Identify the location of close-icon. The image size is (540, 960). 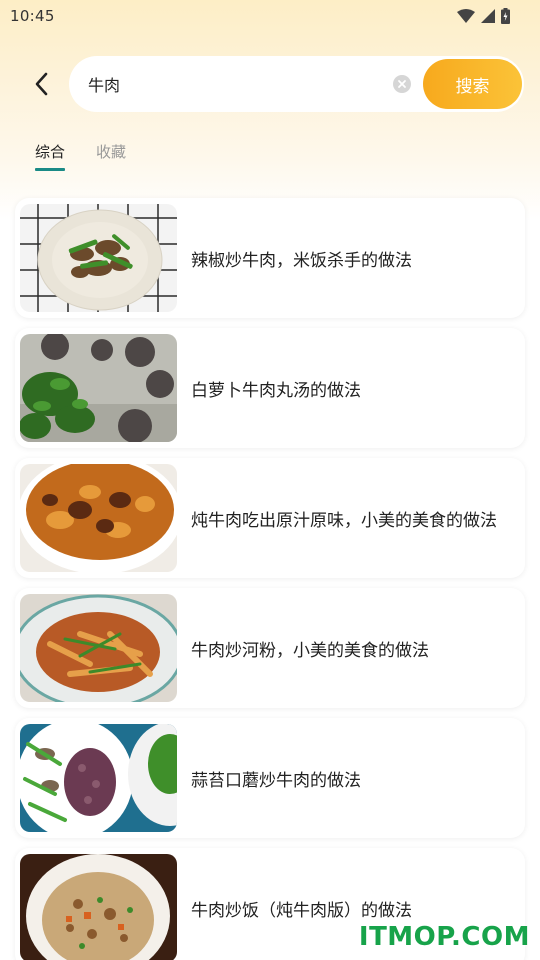
(402, 84).